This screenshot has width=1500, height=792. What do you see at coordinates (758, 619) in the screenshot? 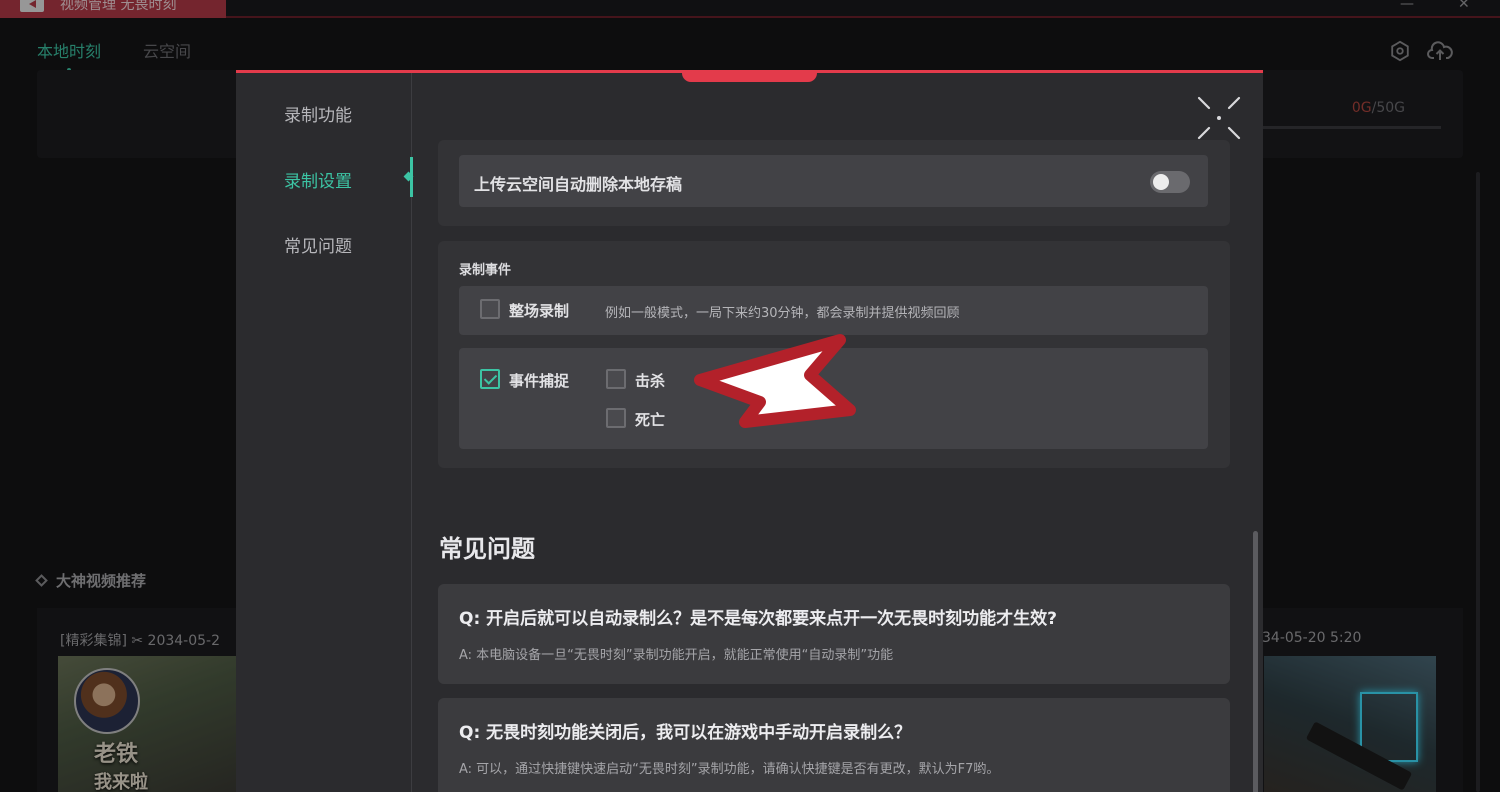
I see `faq-question: Q: 开启后就可以自动录制么？是不是每次都要来点开一次无畏时刻功能才生效?` at bounding box center [758, 619].